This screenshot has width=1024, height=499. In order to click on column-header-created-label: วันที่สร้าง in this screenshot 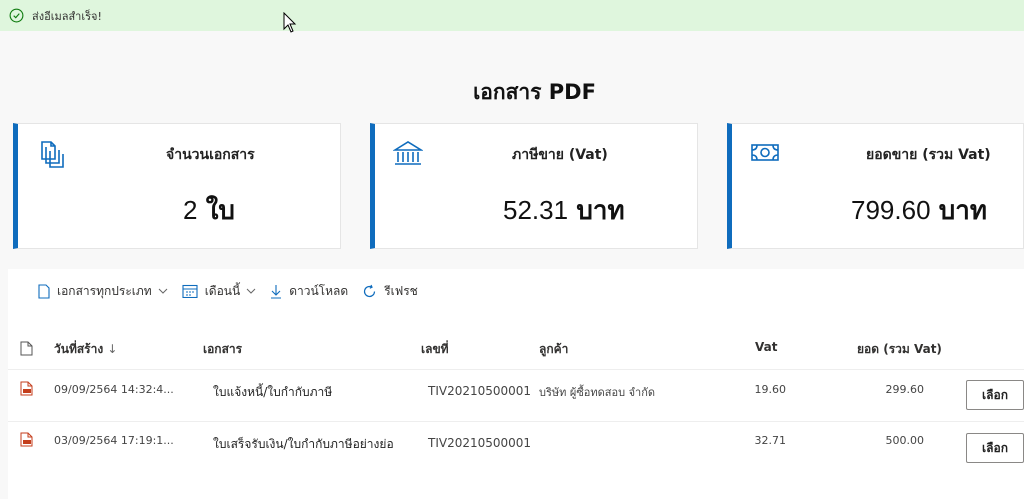, I will do `click(79, 349)`.